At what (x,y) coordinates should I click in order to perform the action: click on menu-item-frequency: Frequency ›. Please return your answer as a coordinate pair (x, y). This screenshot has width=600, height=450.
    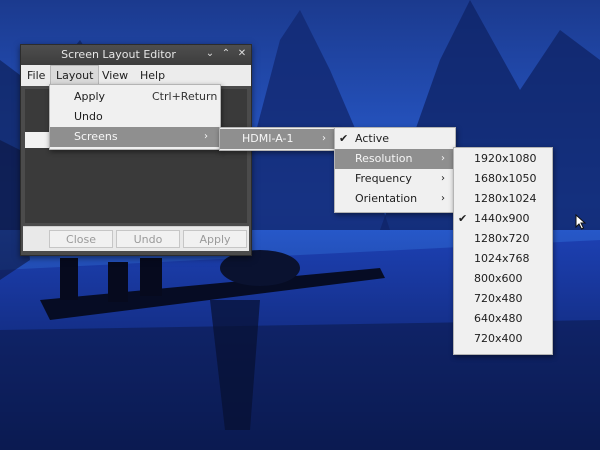
    Looking at the image, I should click on (395, 179).